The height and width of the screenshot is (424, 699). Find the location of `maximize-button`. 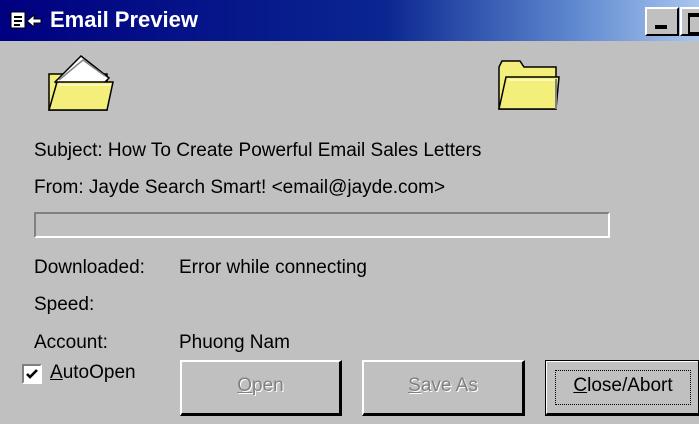

maximize-button is located at coordinates (689, 21).